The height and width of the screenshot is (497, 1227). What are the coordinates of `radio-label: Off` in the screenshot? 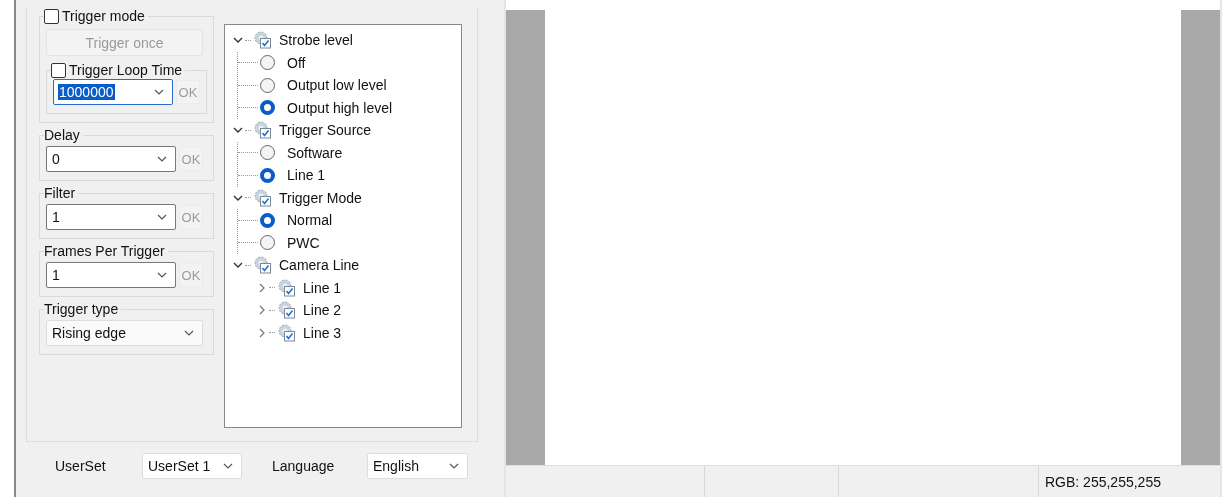 It's located at (296, 62).